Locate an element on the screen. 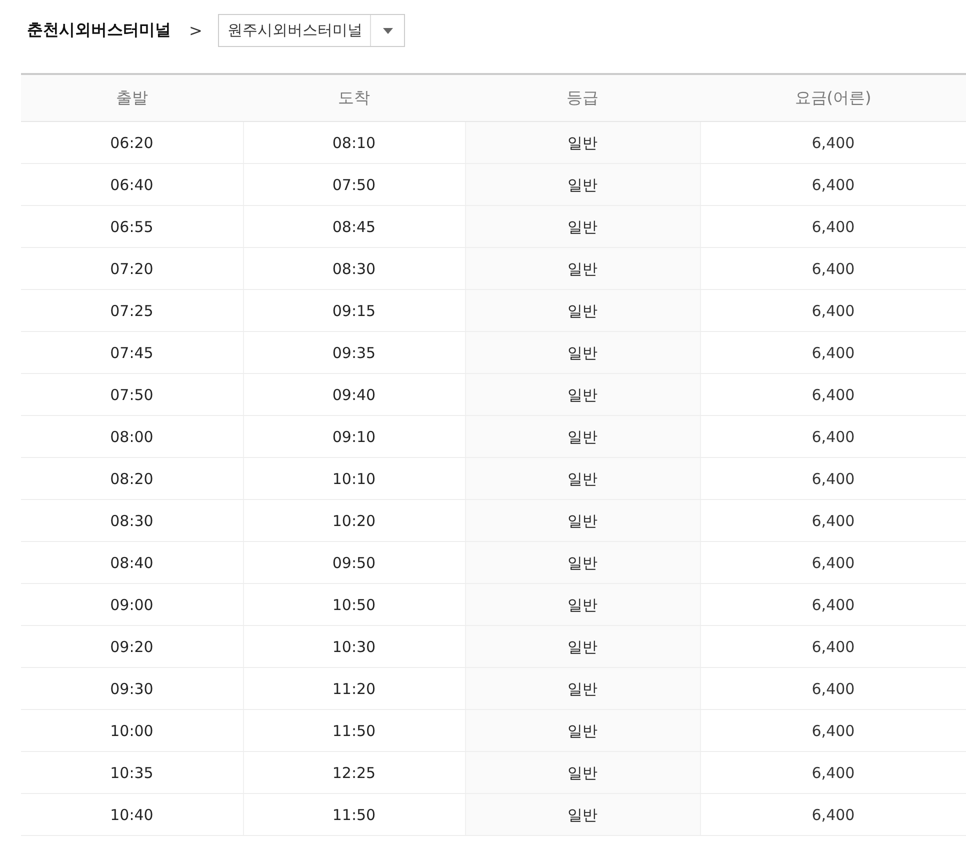  table-cell: 06:40 is located at coordinates (132, 185).